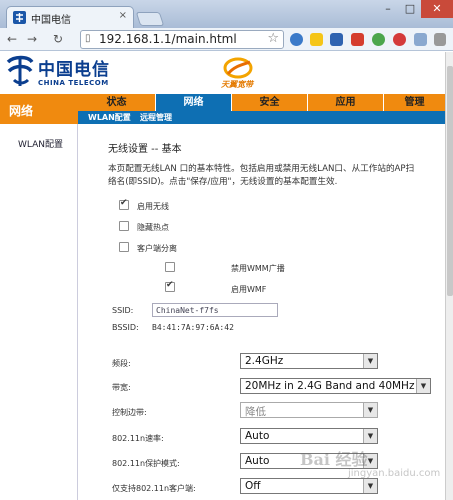 The image size is (453, 500). Describe the element at coordinates (257, 461) in the screenshot. I see `n-protection-value: Auto` at that location.